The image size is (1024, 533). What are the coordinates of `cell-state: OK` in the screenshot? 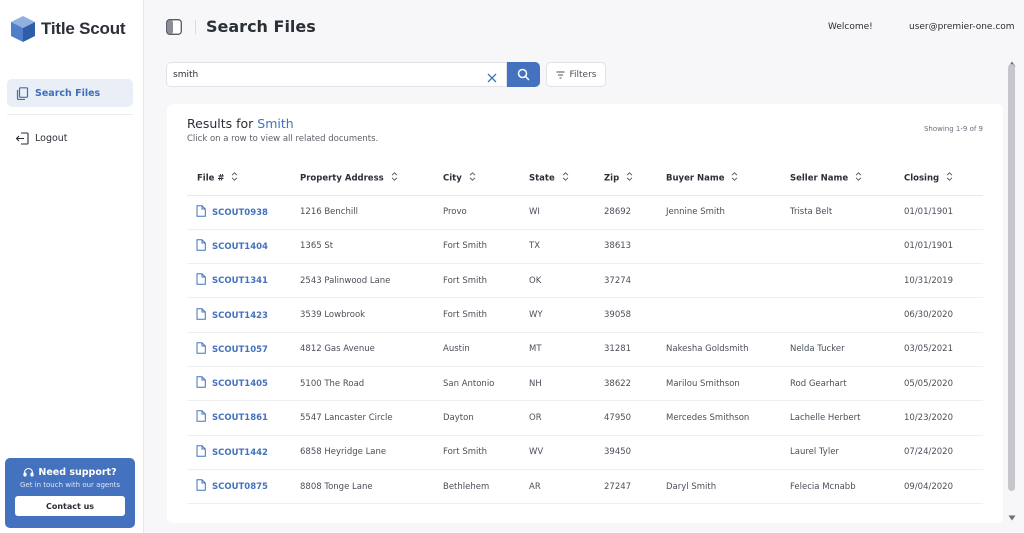 It's located at (566, 281).